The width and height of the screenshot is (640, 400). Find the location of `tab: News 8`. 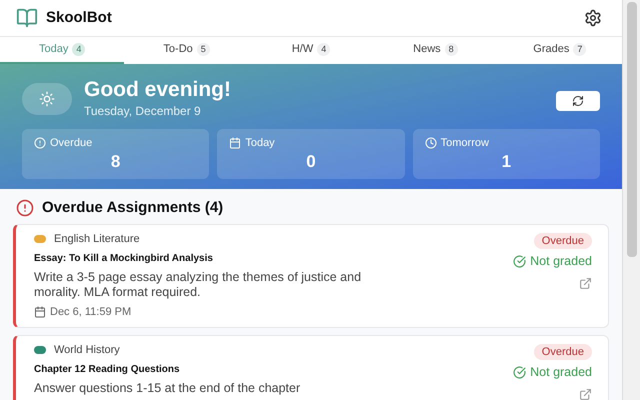

tab: News 8 is located at coordinates (435, 50).